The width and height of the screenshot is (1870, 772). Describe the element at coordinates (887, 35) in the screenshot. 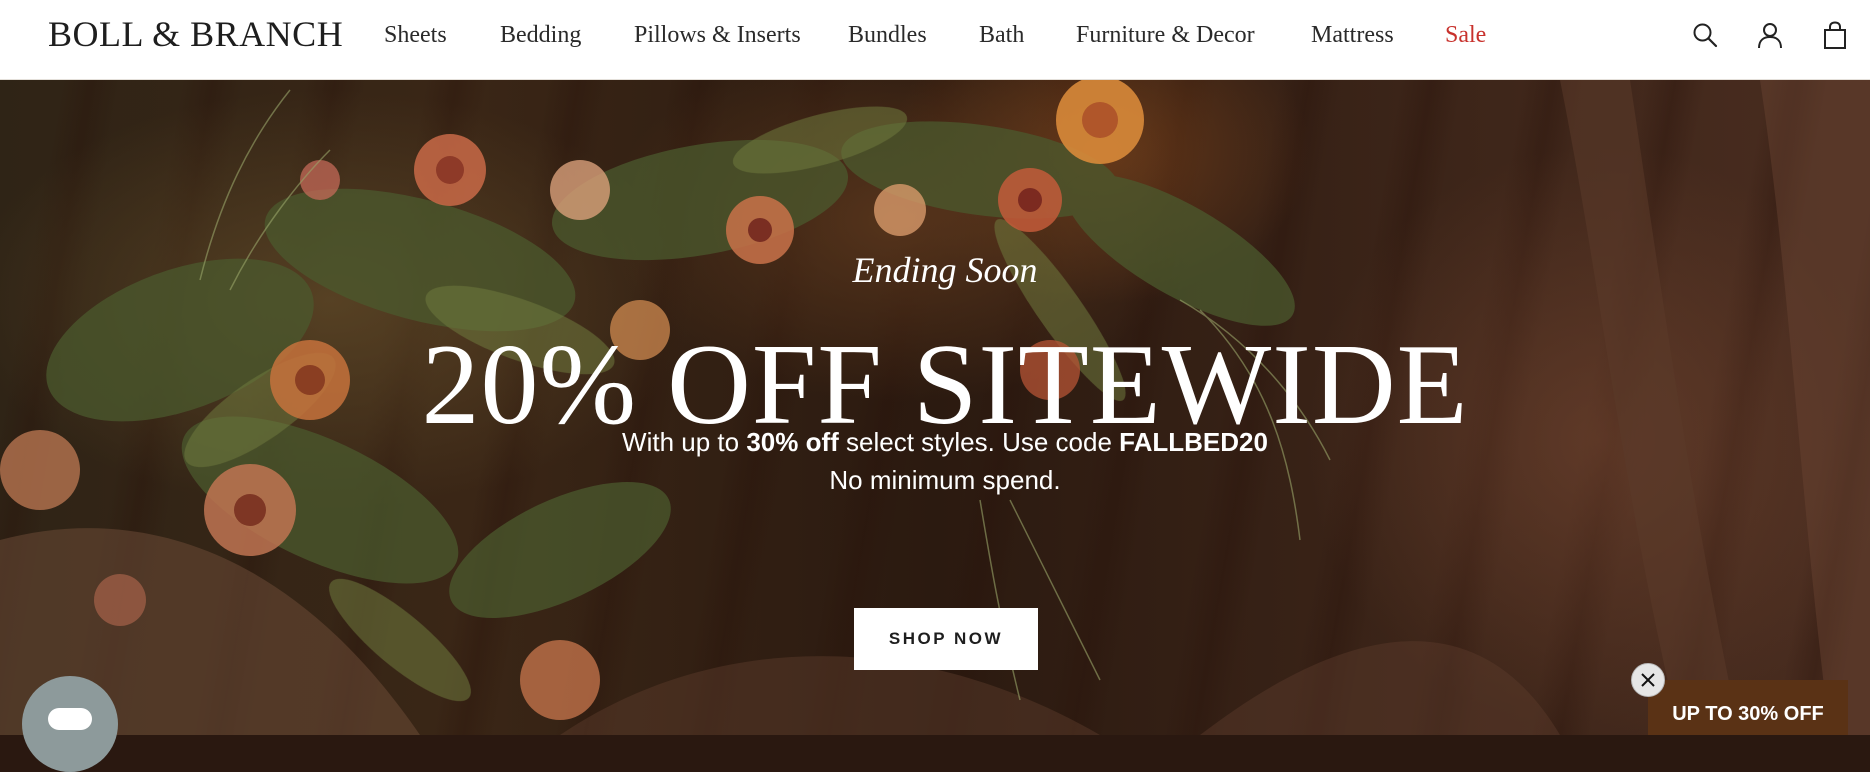

I see `nav-bundles: Bundles` at that location.